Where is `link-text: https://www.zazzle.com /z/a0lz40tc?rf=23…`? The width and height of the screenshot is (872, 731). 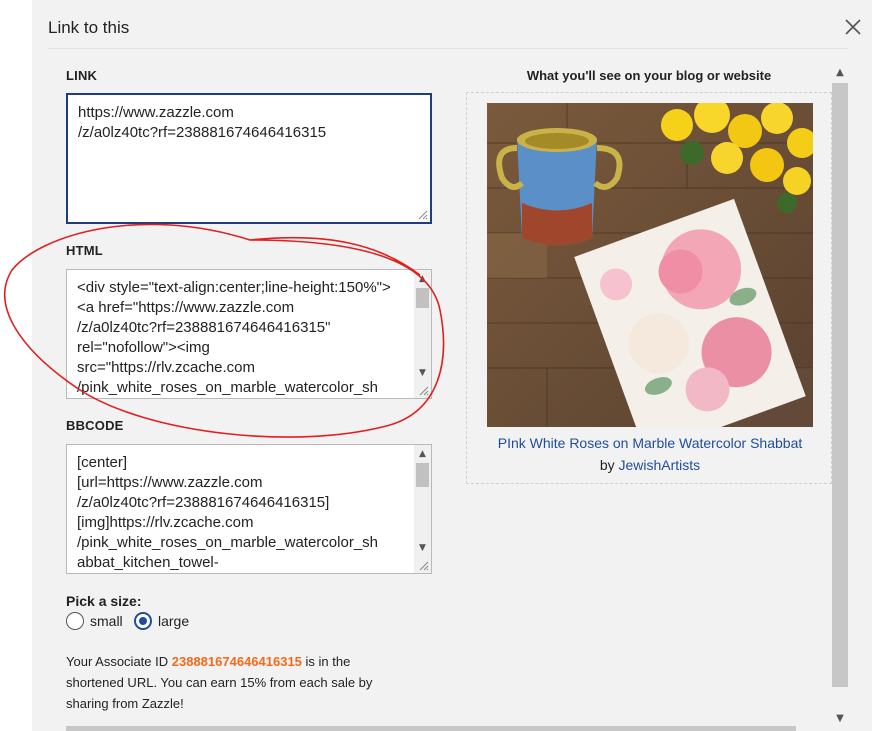
link-text: https://www.zazzle.com /z/a0lz40tc?rf=23… is located at coordinates (202, 122).